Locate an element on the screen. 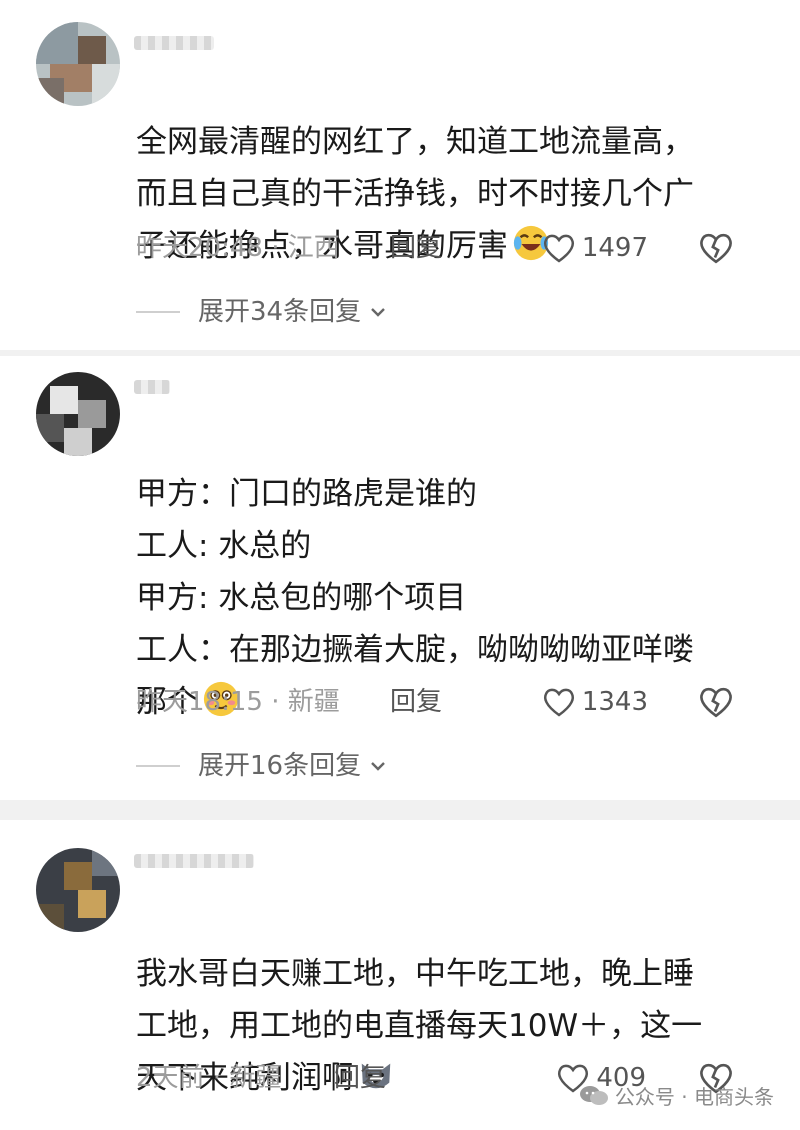  watermark-text: 公众号 · 电商头条 is located at coordinates (694, 1097).